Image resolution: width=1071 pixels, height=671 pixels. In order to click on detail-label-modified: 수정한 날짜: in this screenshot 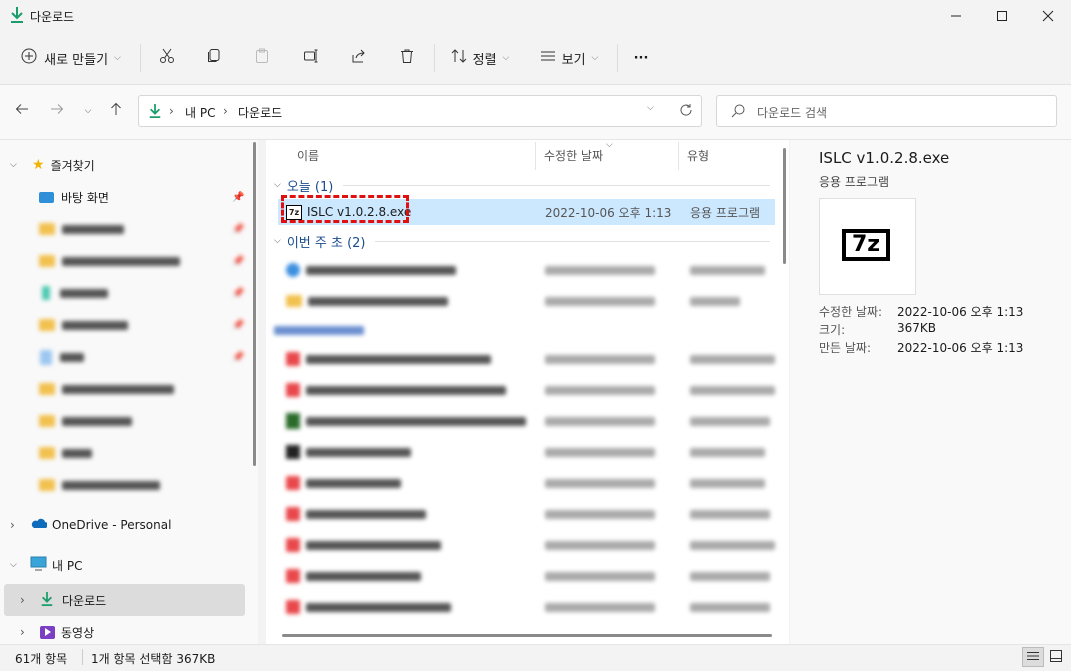, I will do `click(851, 312)`.